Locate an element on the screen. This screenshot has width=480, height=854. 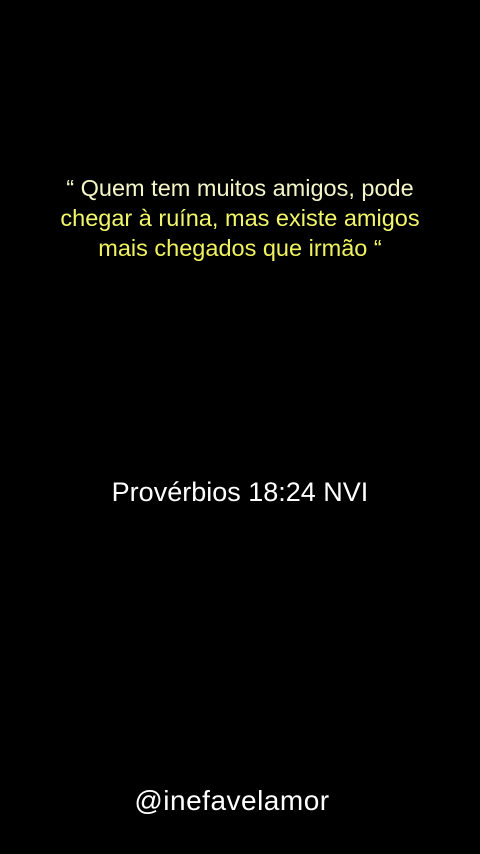
quote-line-1: “ Quem tem muitos amigos, pode is located at coordinates (240, 188).